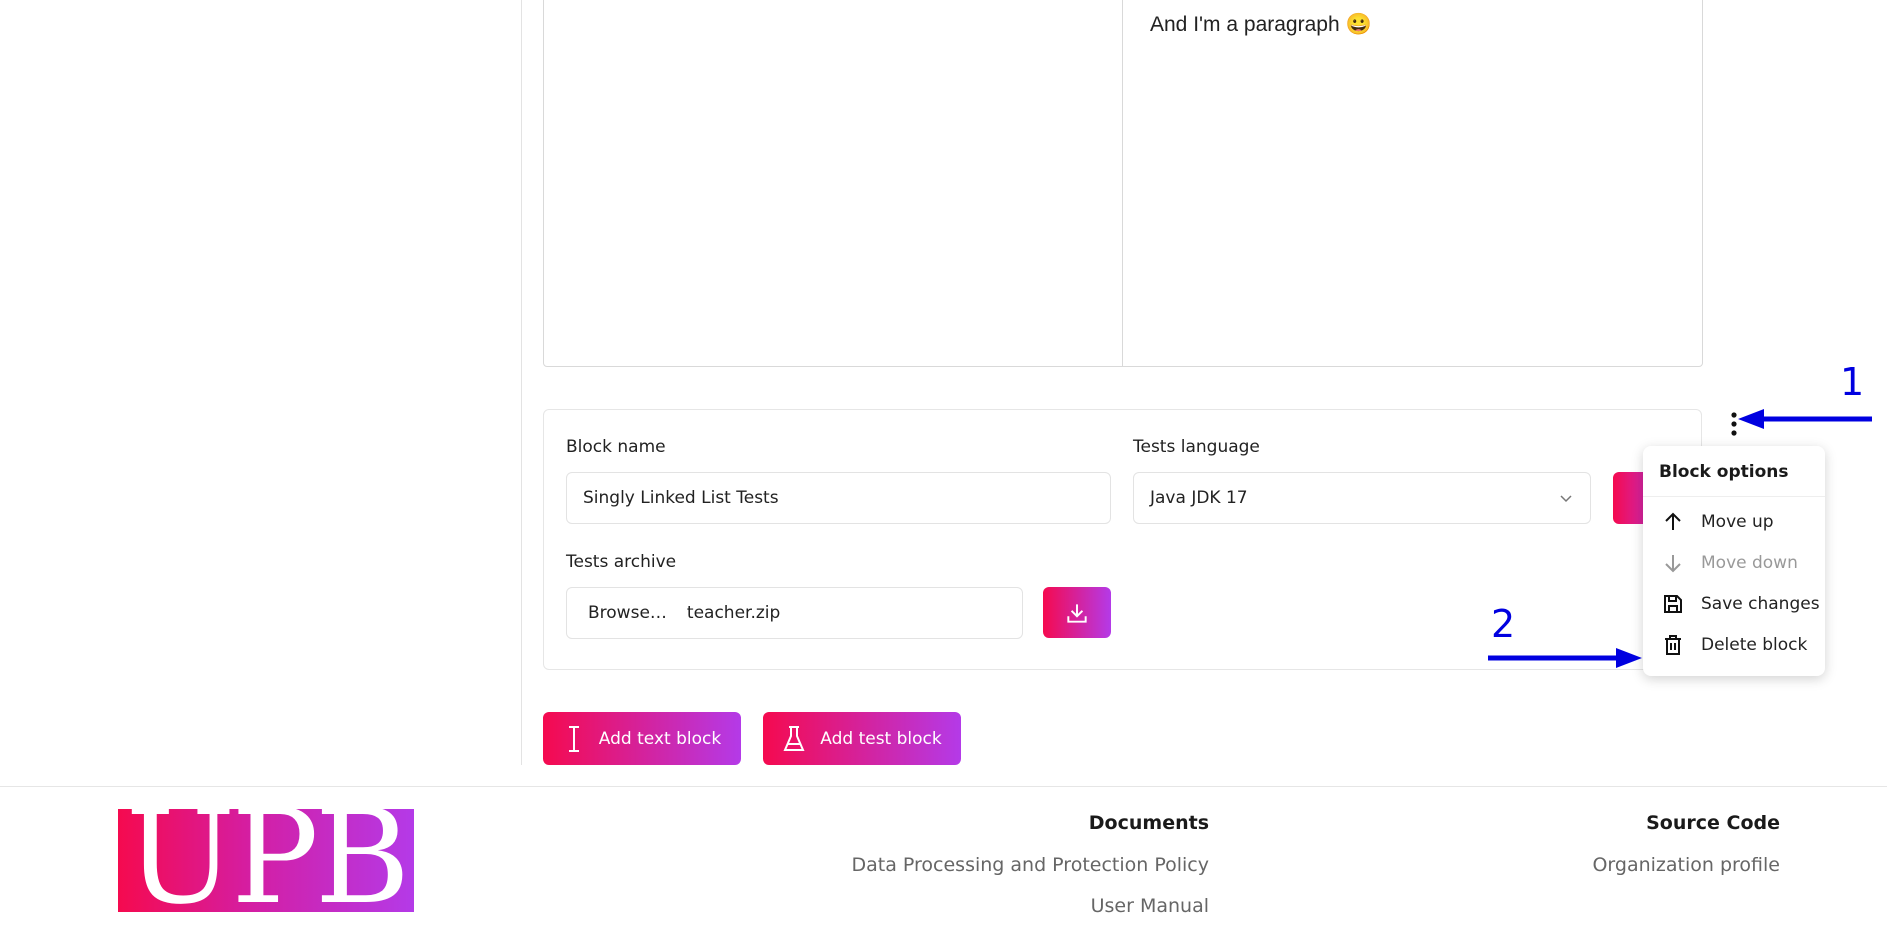 The width and height of the screenshot is (1887, 939). I want to click on add-text-block-button: Add text block, so click(642, 738).